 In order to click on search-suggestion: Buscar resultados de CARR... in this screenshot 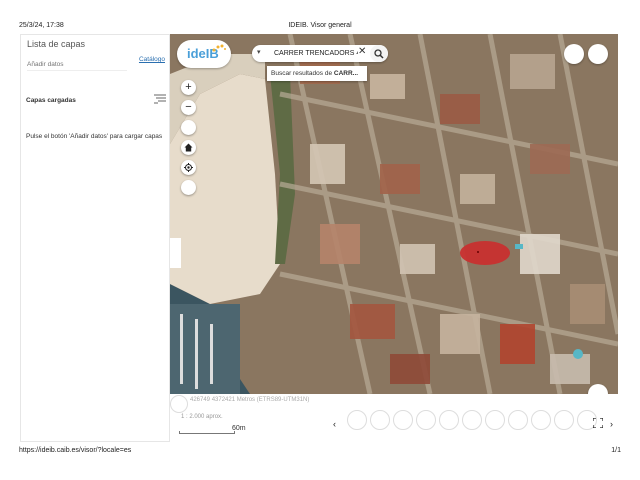, I will do `click(317, 73)`.